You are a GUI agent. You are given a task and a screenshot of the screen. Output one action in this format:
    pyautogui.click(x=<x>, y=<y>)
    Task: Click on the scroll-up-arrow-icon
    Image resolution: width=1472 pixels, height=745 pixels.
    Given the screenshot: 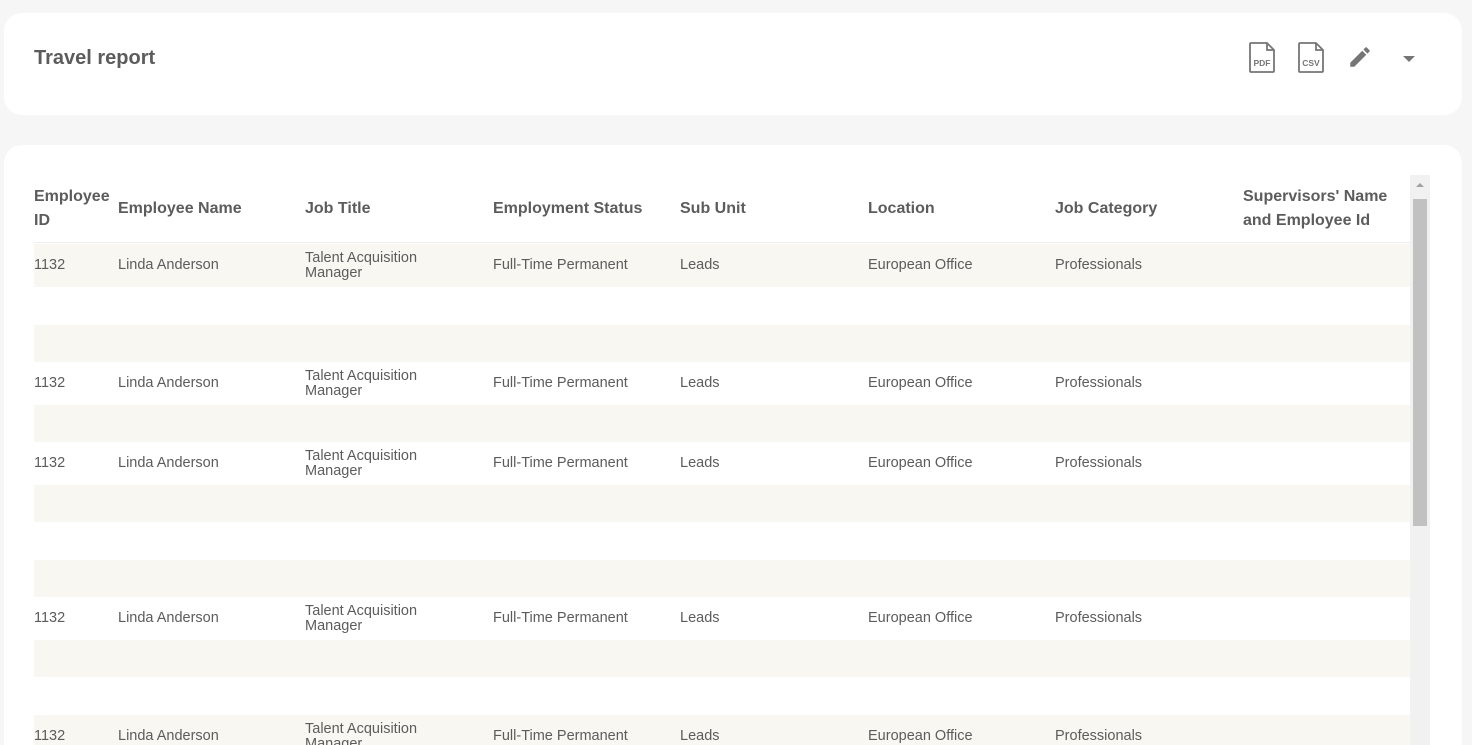 What is the action you would take?
    pyautogui.click(x=1420, y=185)
    